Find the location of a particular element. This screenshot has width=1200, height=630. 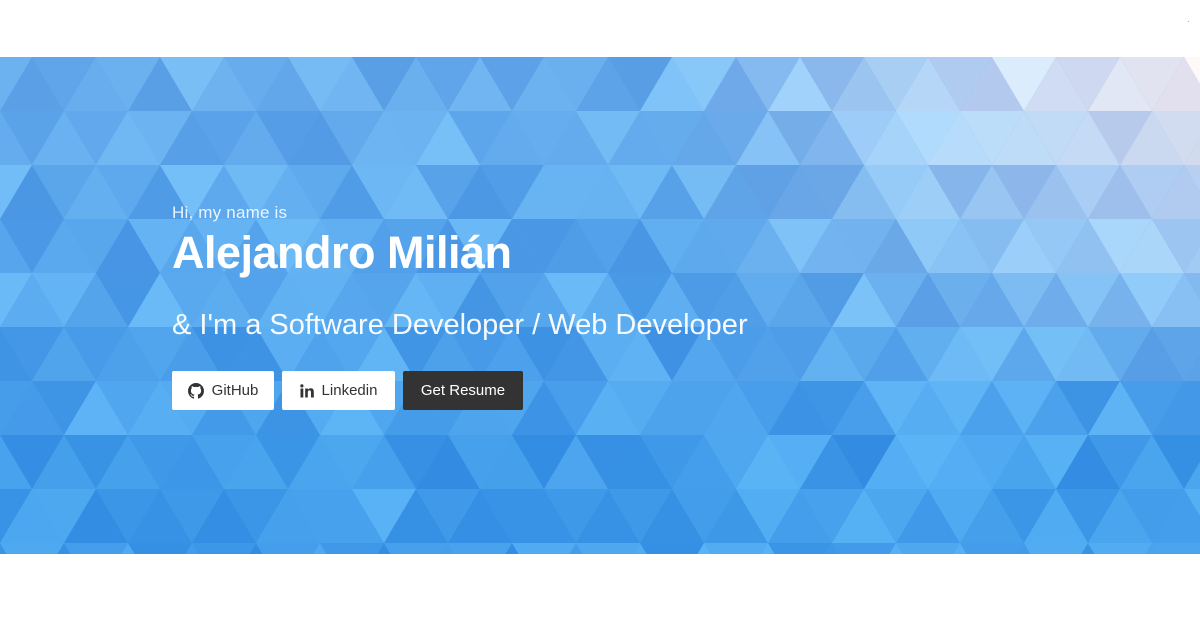

github-button: GitHub is located at coordinates (223, 390).